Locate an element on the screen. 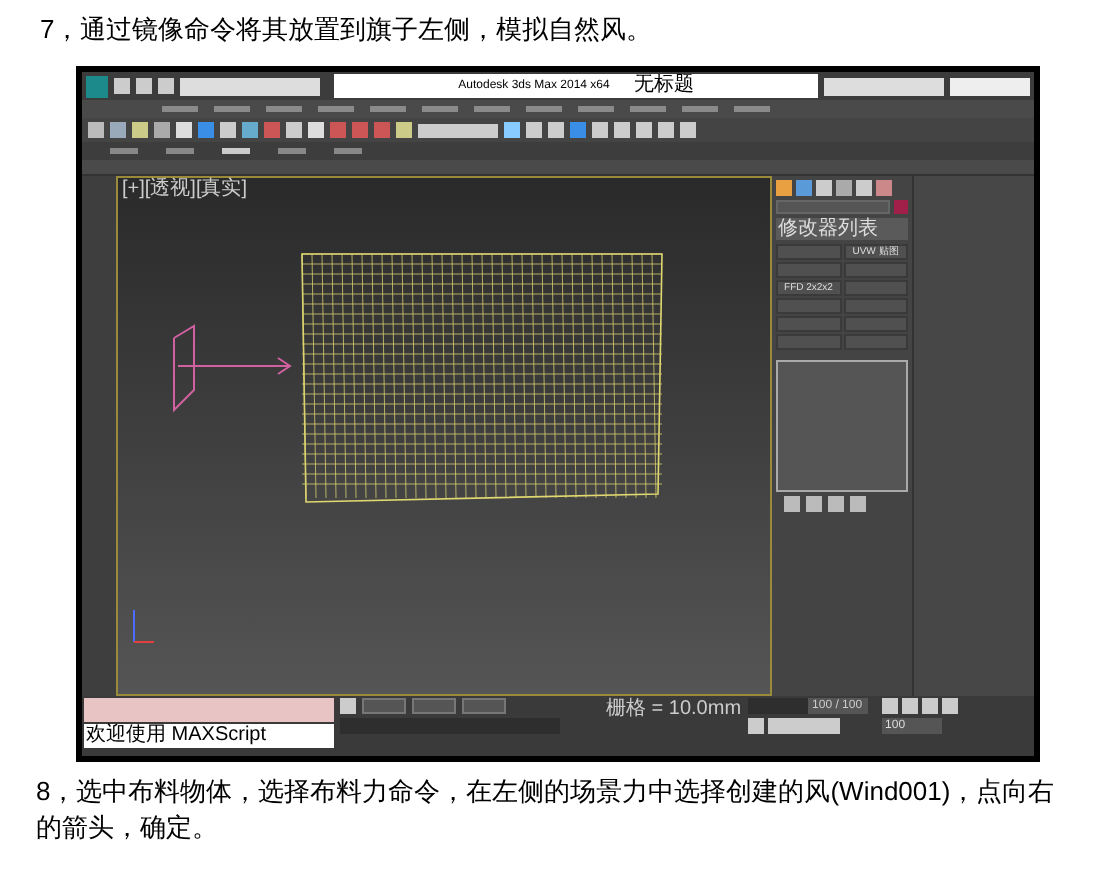  object-name-field is located at coordinates (833, 207).